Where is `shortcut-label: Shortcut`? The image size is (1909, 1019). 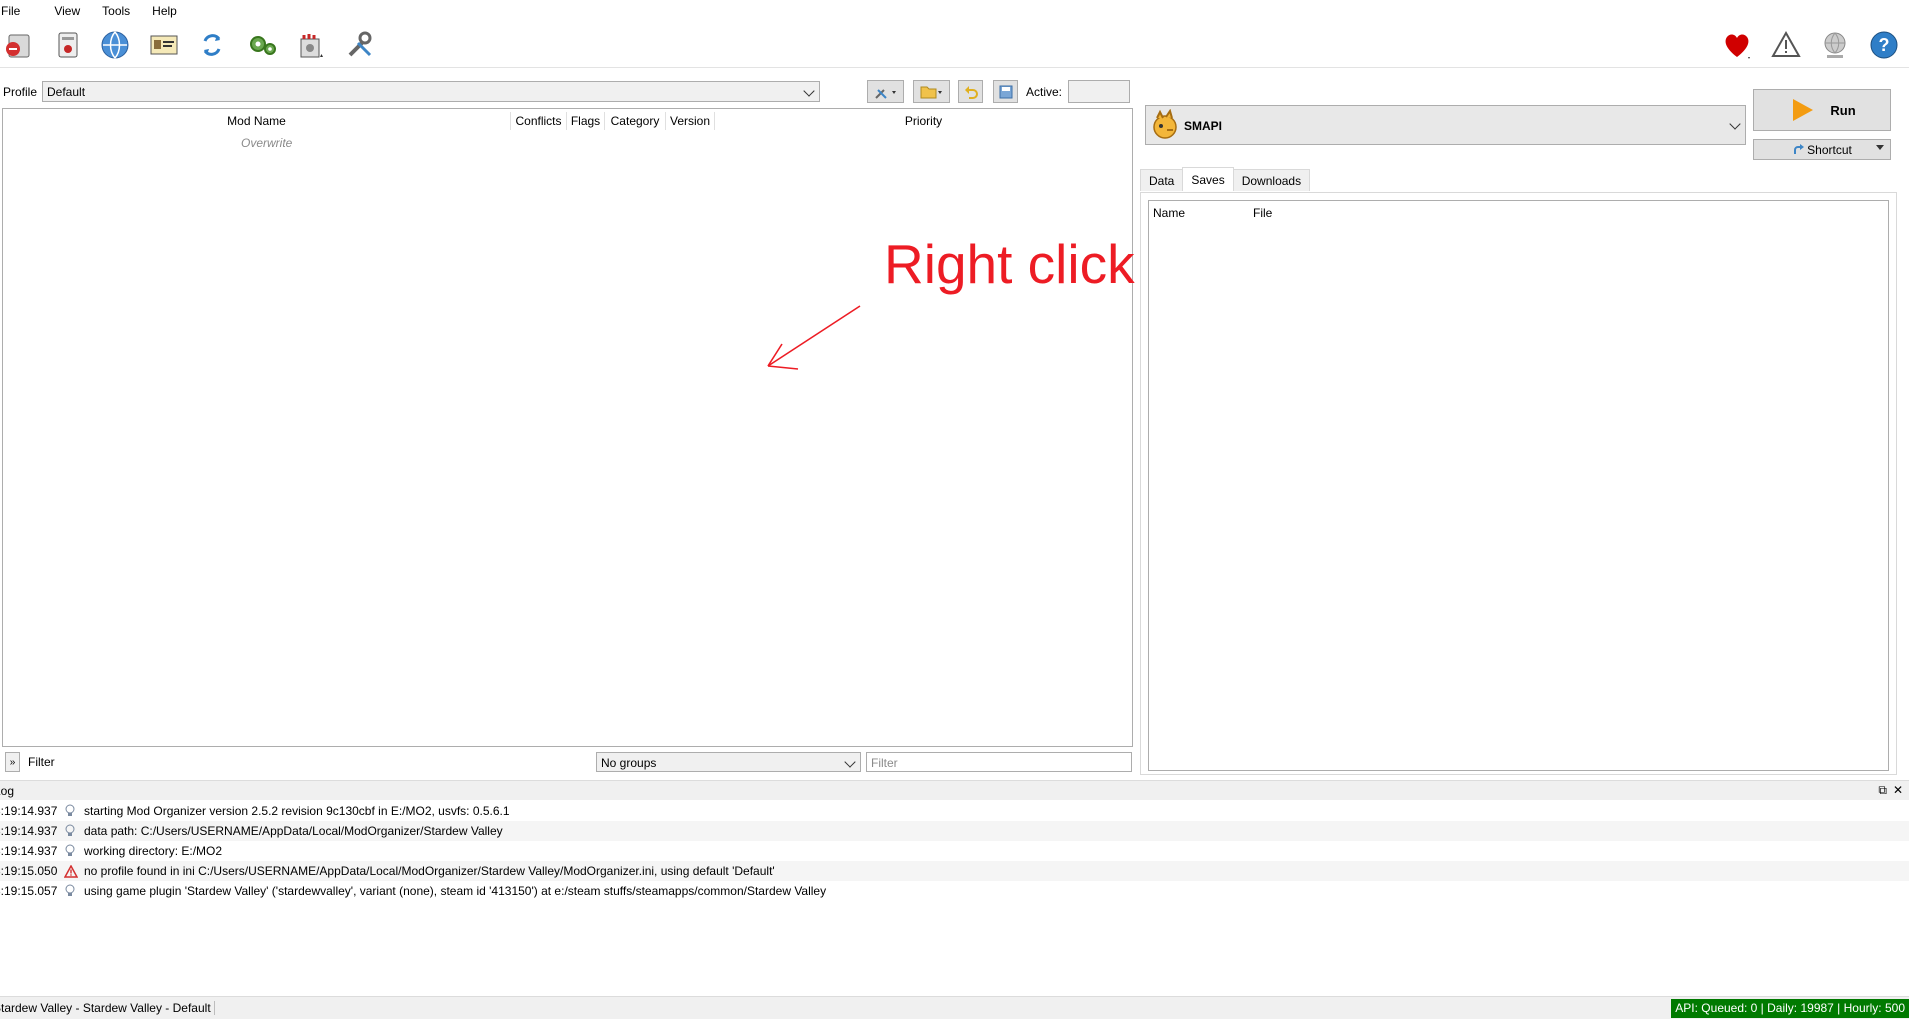
shortcut-label: Shortcut is located at coordinates (1829, 149).